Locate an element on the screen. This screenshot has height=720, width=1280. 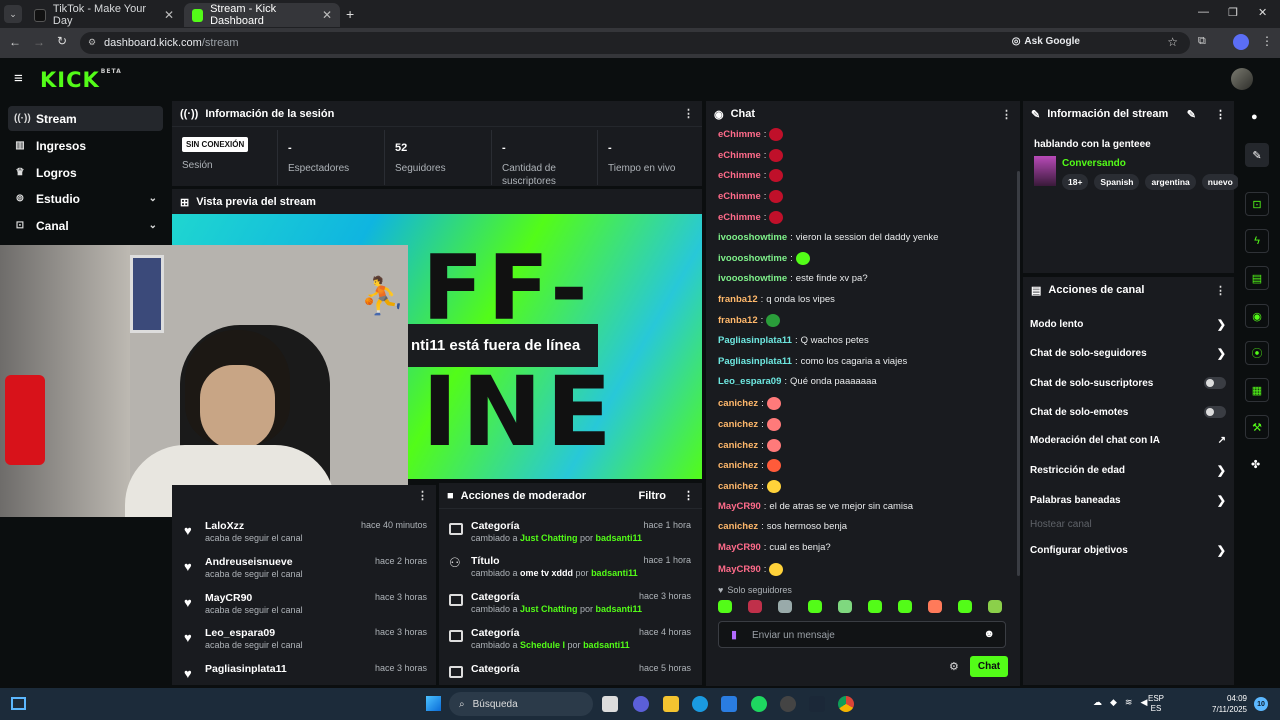
new-tab-icon: + is located at coordinates (350, 14).